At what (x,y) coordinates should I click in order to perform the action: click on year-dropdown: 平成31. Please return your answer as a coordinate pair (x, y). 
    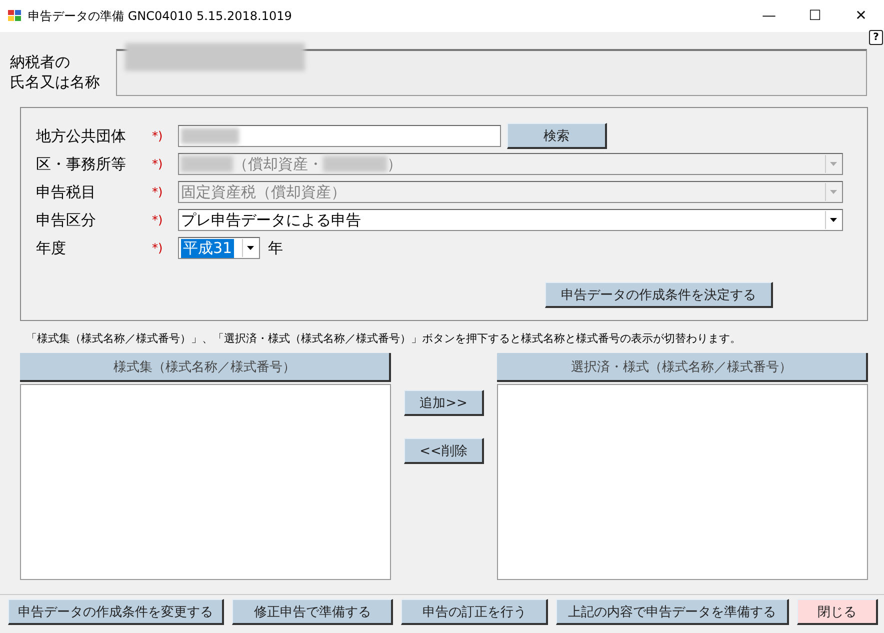
    Looking at the image, I should click on (219, 248).